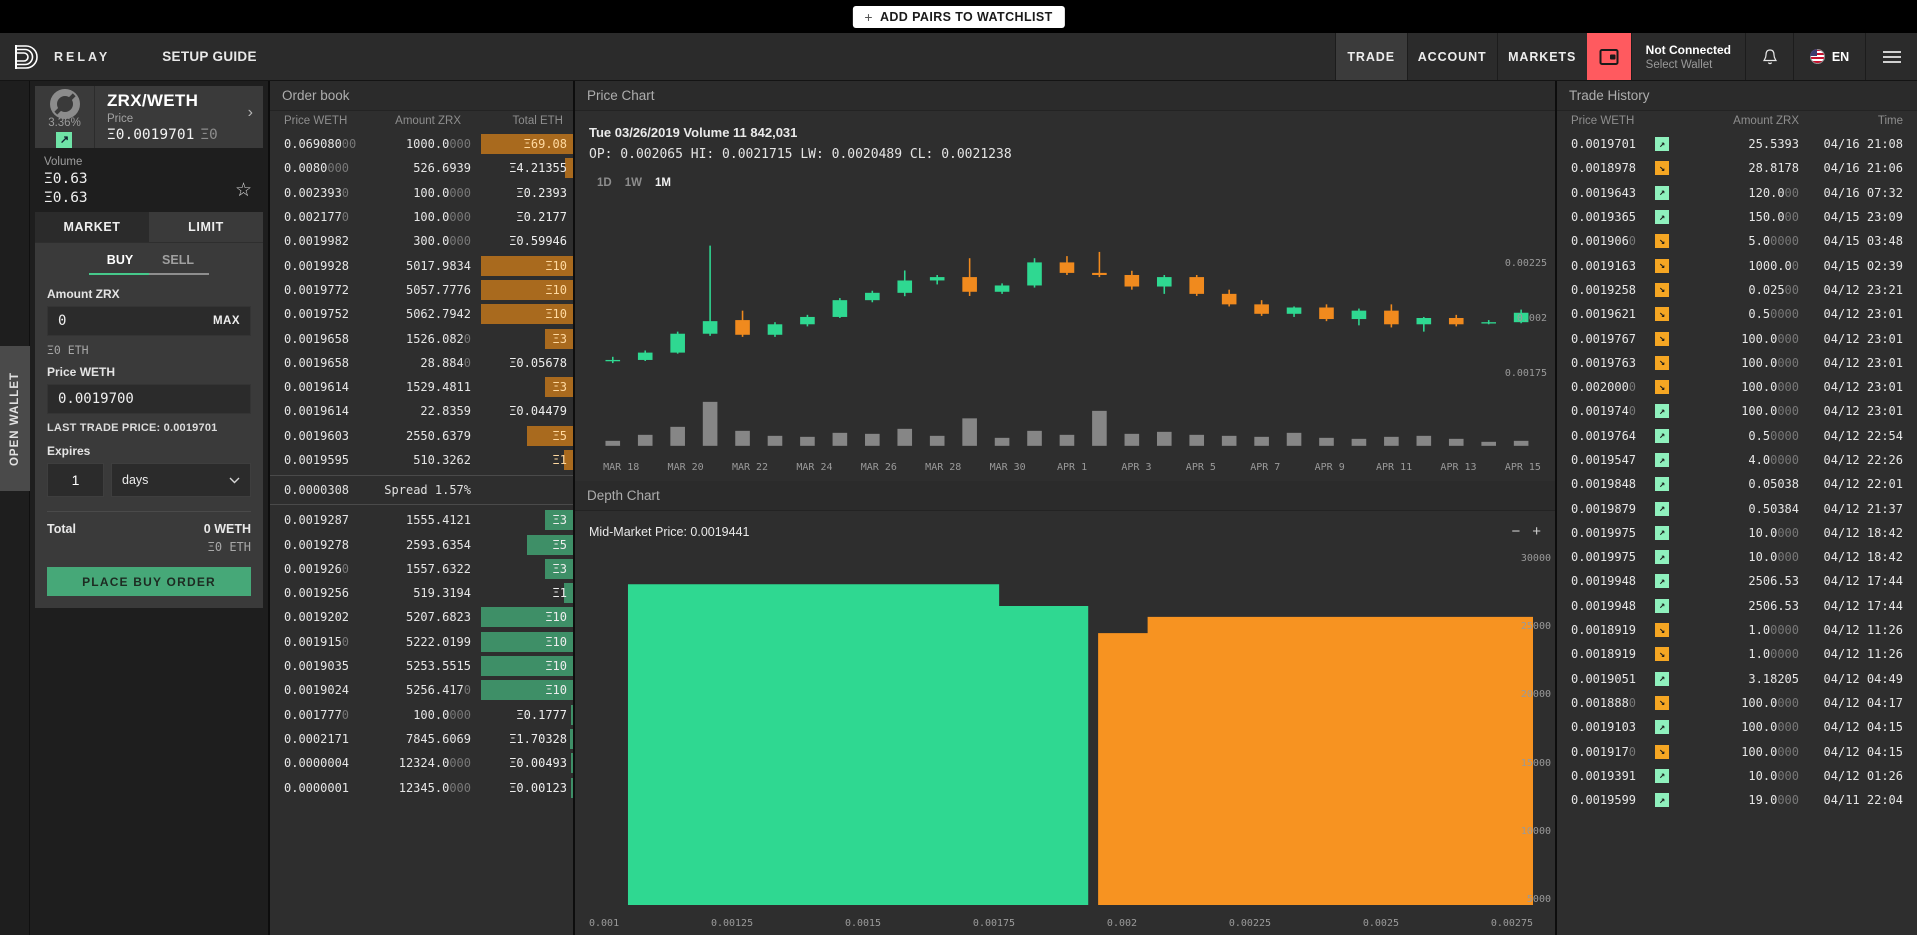 This screenshot has width=1917, height=935. I want to click on trade-history-row: 0.0019701 ↗ 25.5393 04/16 21:08, so click(1737, 144).